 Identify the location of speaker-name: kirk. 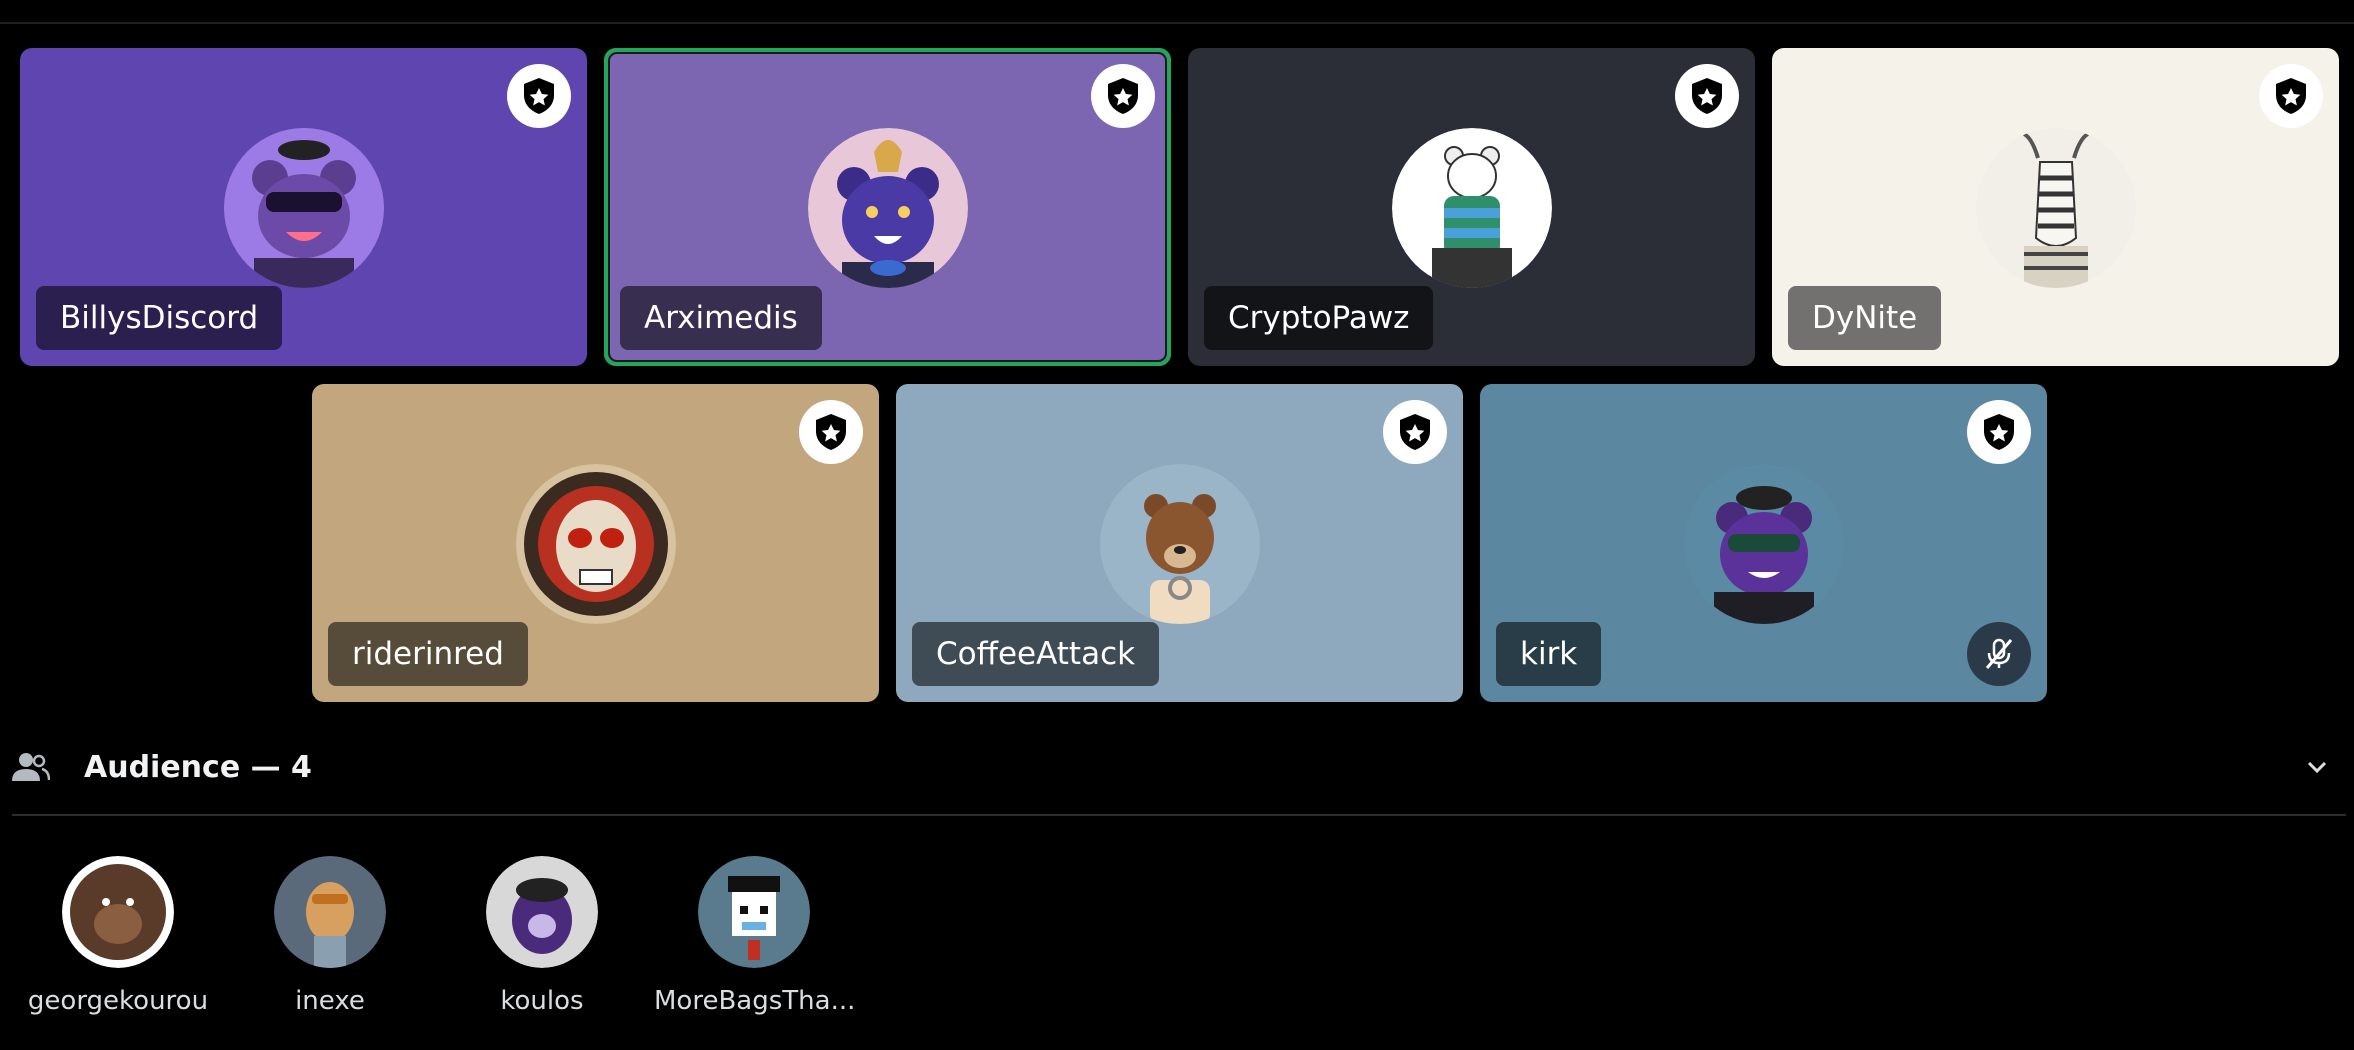
(1549, 654).